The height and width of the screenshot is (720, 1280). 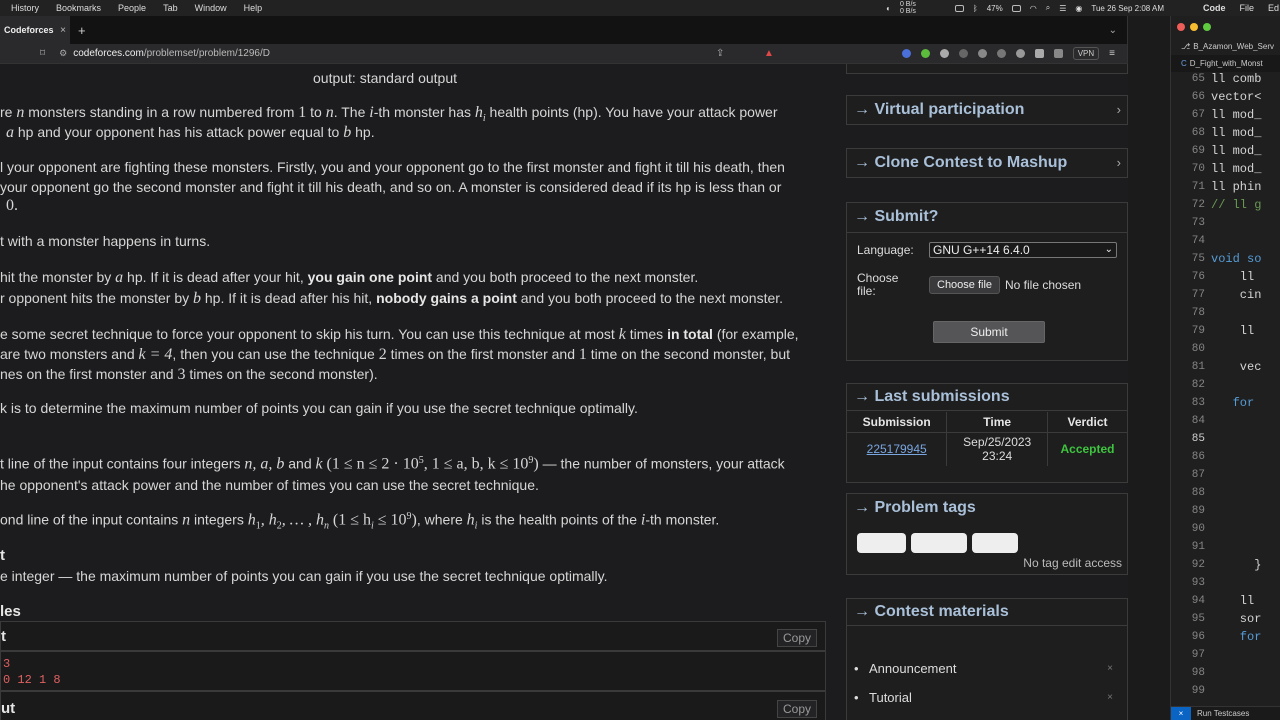 I want to click on clone-contest-link: → Clone Contest to Mashup ›, so click(x=987, y=162).